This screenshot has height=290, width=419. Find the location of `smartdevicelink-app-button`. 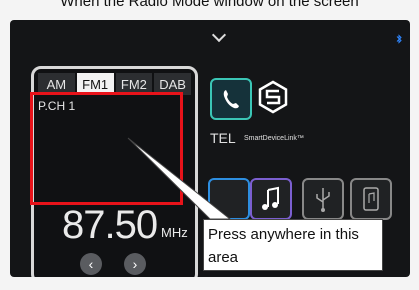

smartdevicelink-app-button is located at coordinates (273, 97).